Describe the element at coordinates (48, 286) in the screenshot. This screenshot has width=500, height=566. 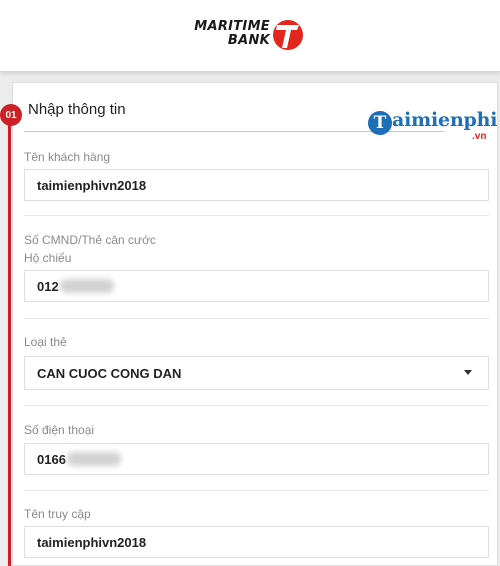
I see `id-number-value: 012` at that location.